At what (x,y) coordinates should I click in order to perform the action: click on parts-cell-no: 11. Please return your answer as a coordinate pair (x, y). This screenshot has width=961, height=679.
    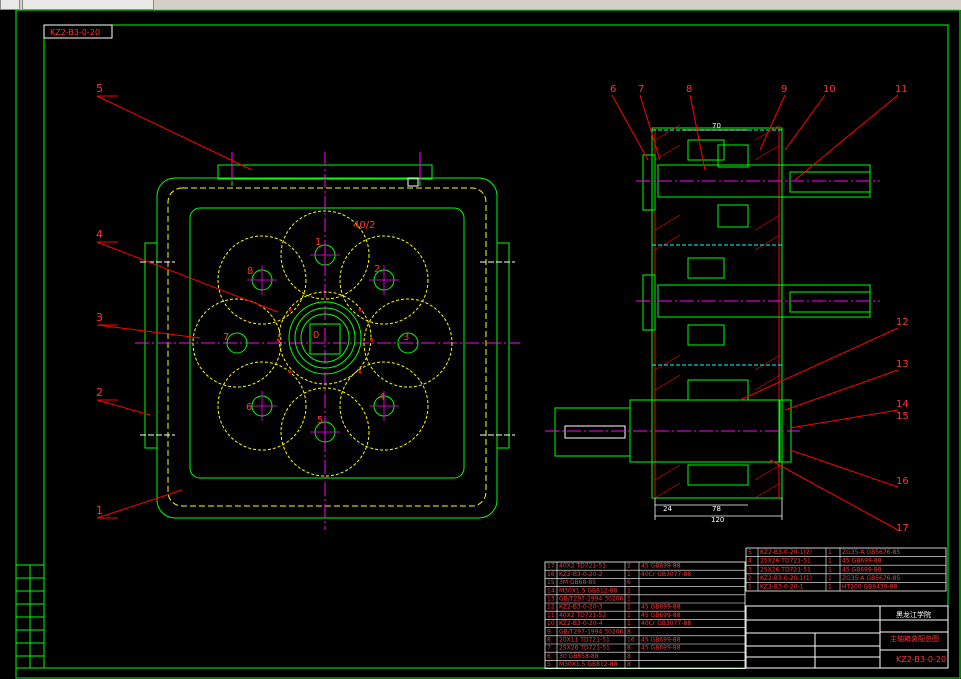
    Looking at the image, I should click on (551, 615).